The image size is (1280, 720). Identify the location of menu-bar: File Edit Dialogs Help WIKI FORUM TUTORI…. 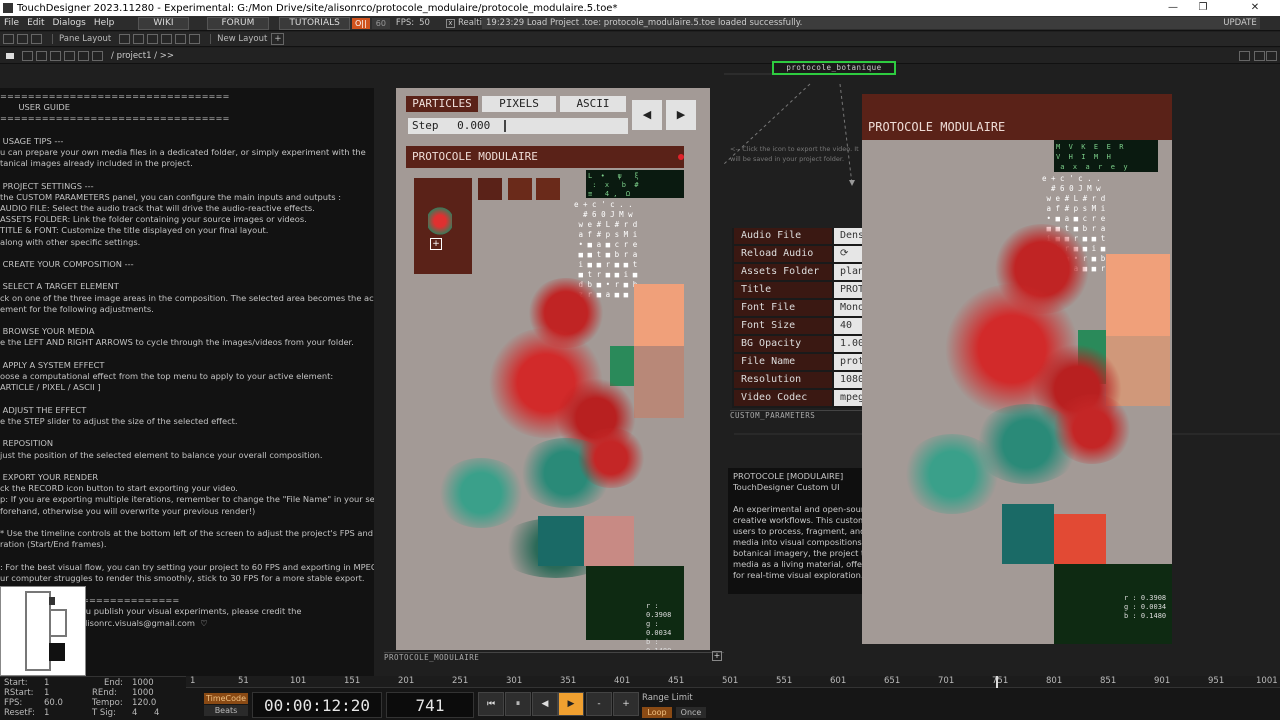
(640, 23).